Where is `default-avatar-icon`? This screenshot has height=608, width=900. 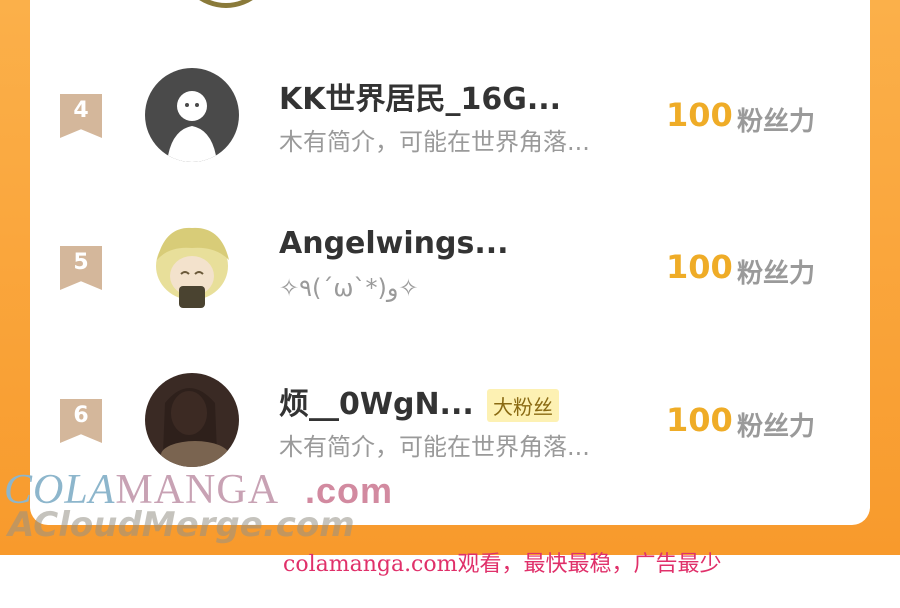 default-avatar-icon is located at coordinates (192, 115).